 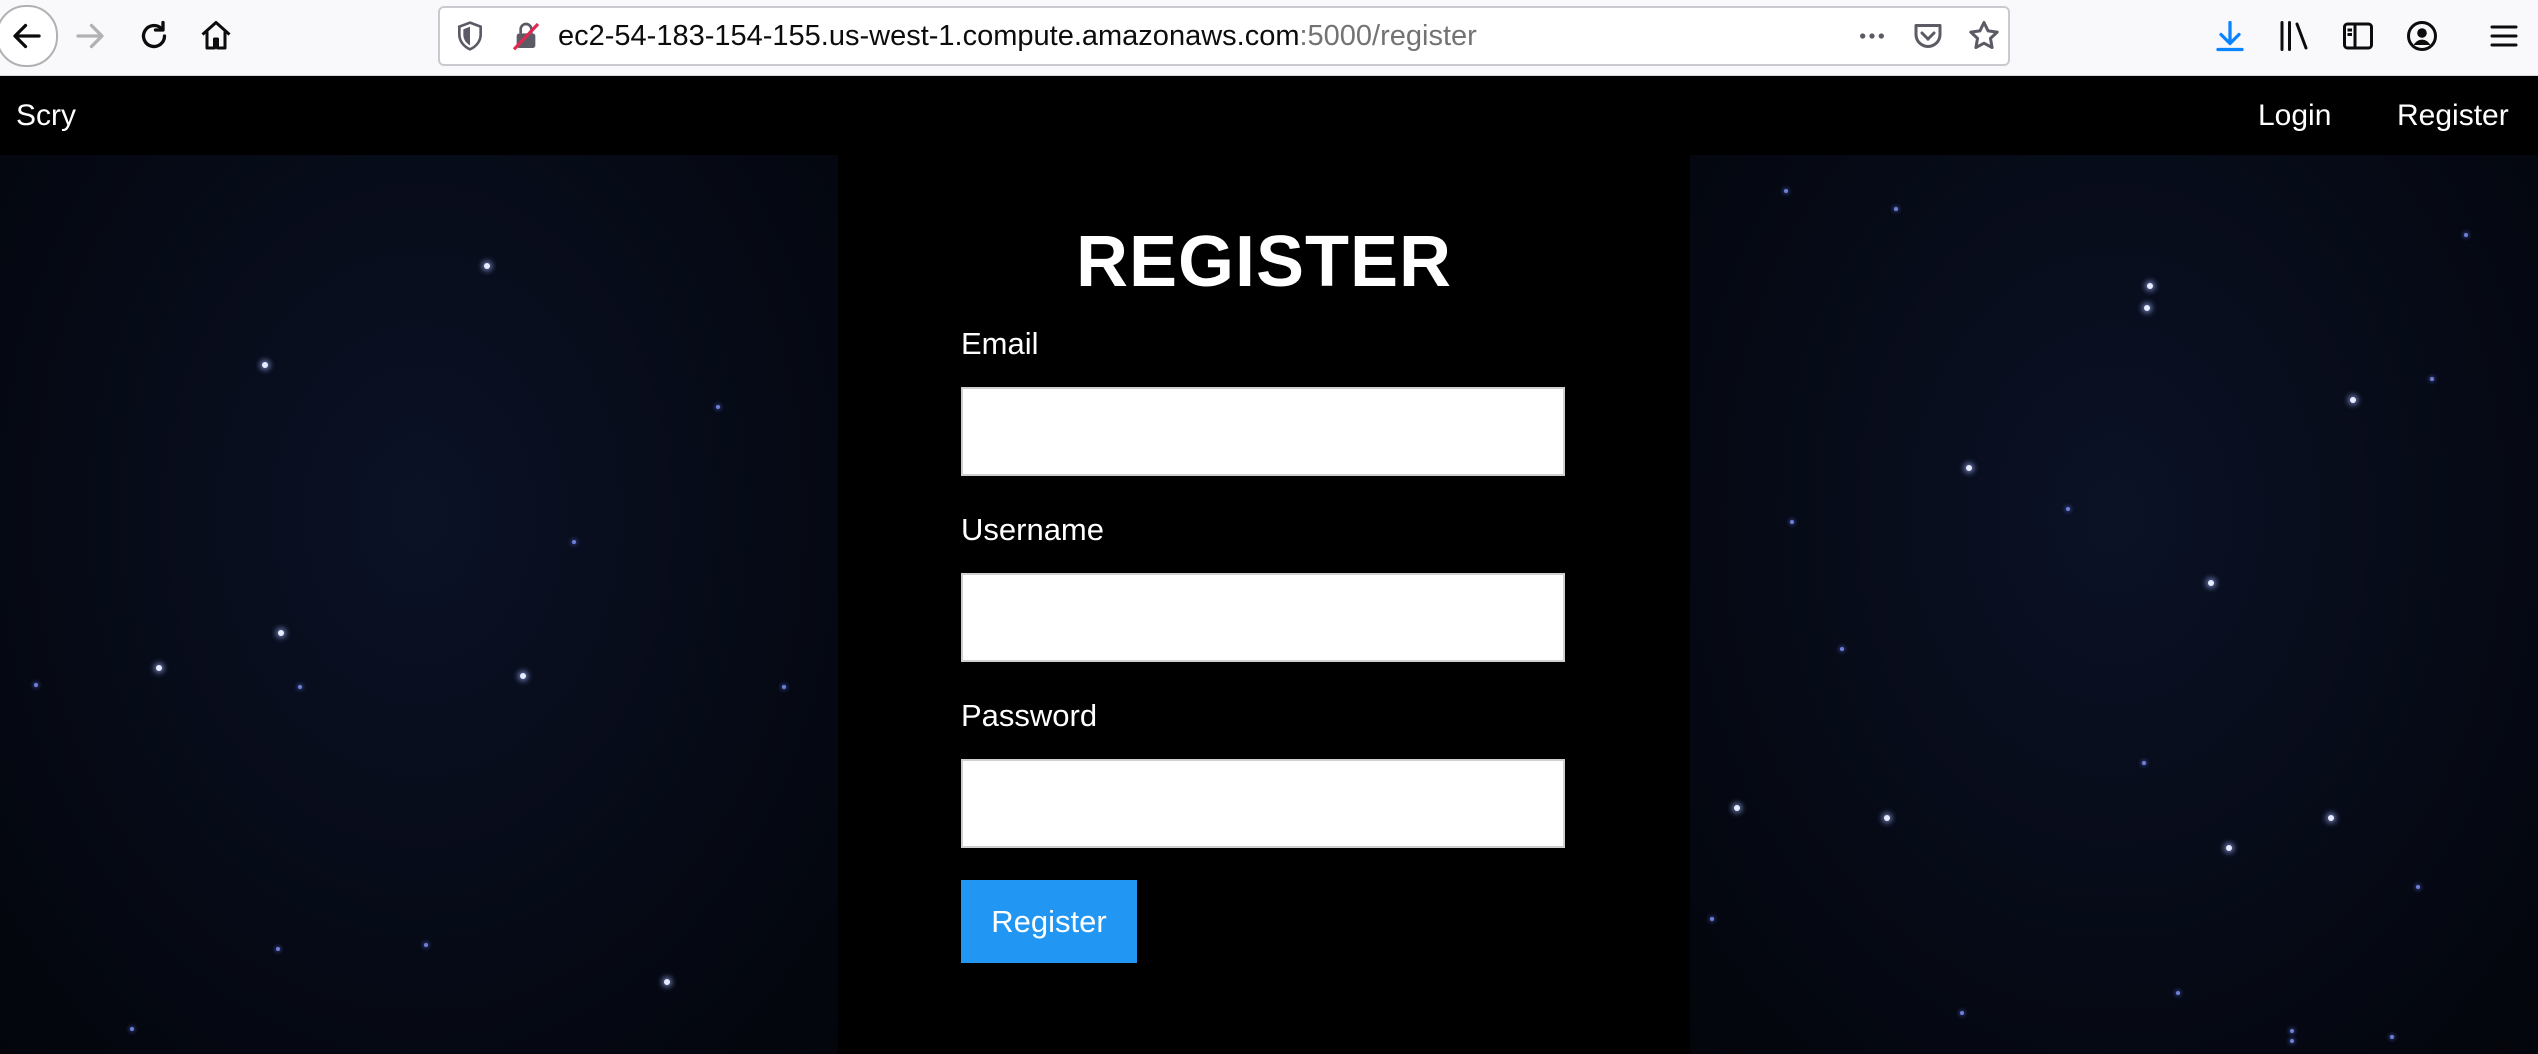 I want to click on forward-button, so click(x=90, y=36).